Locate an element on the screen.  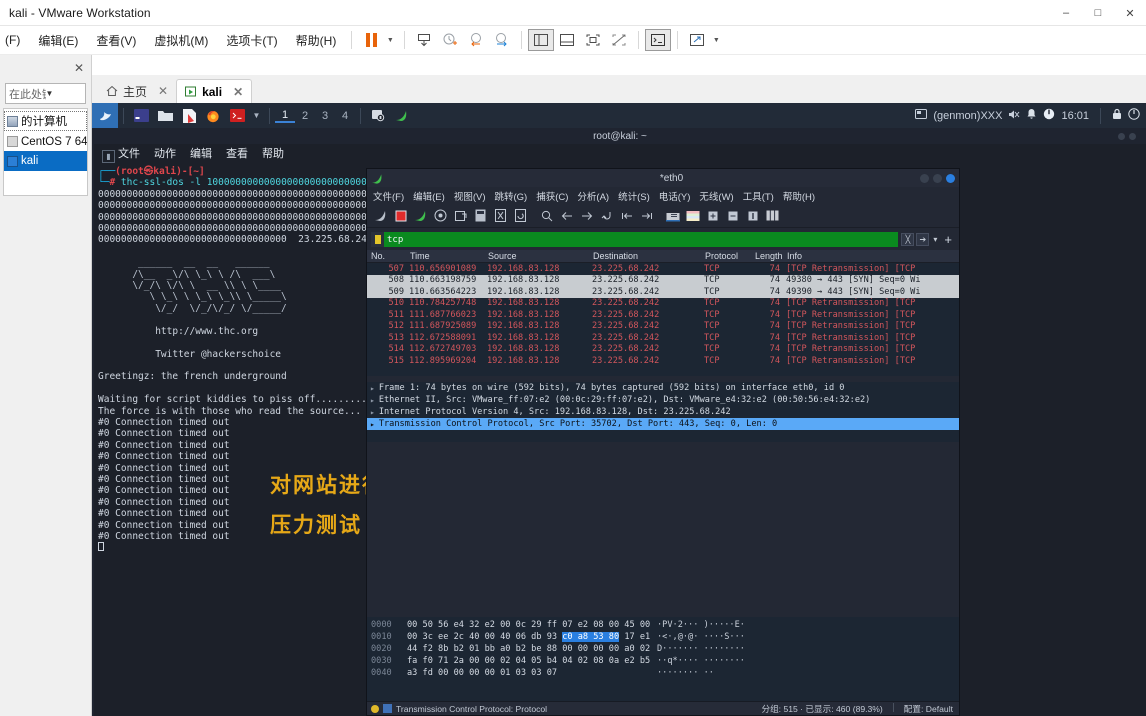
workspace-1: 1 is located at coordinates (285, 116).